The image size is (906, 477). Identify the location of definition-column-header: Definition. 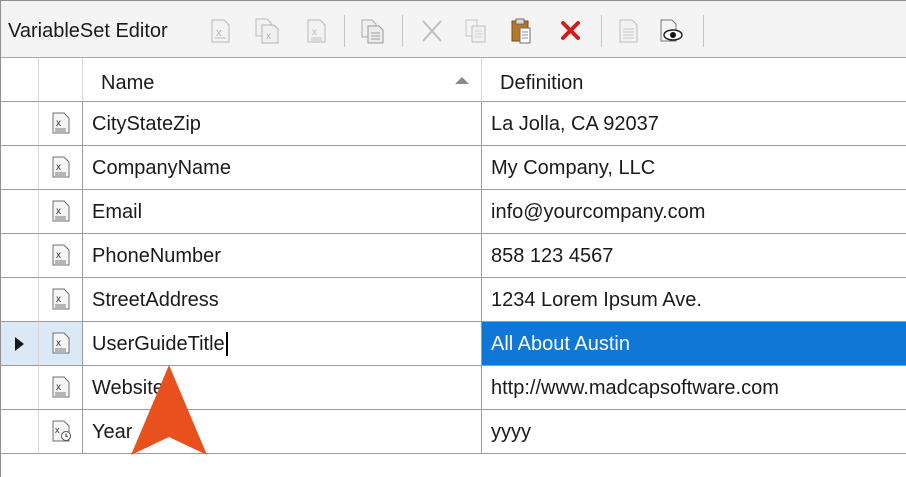
(694, 80).